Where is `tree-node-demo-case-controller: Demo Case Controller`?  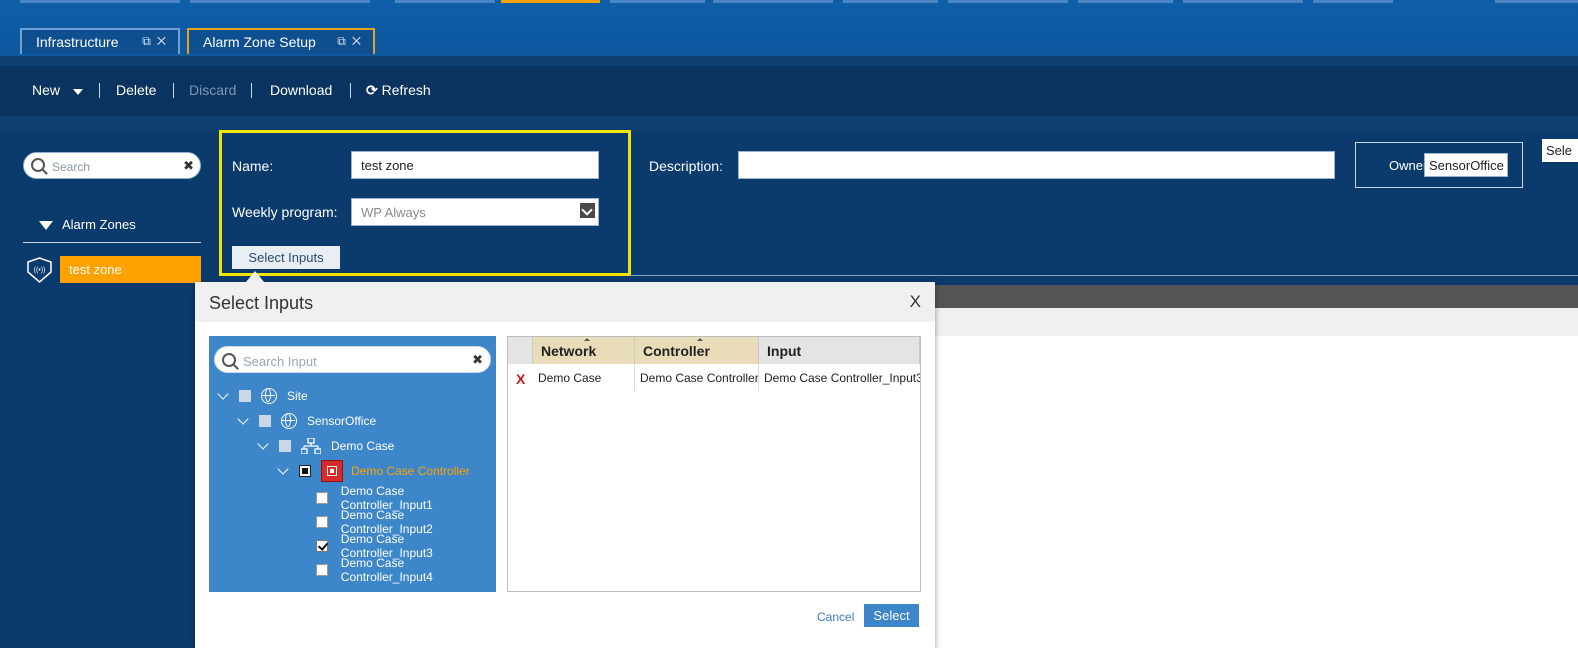 tree-node-demo-case-controller: Demo Case Controller is located at coordinates (373, 471).